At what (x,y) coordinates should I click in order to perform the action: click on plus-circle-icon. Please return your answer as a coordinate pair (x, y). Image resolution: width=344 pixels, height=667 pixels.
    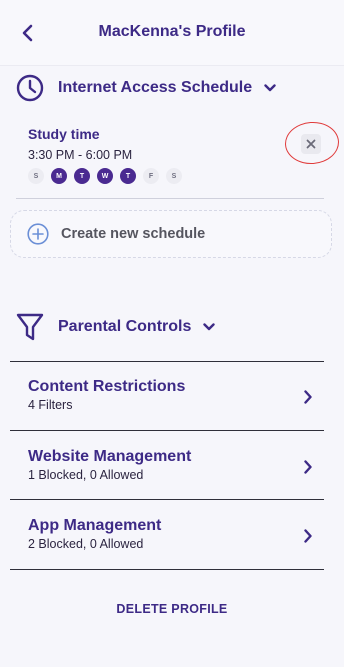
    Looking at the image, I should click on (38, 234).